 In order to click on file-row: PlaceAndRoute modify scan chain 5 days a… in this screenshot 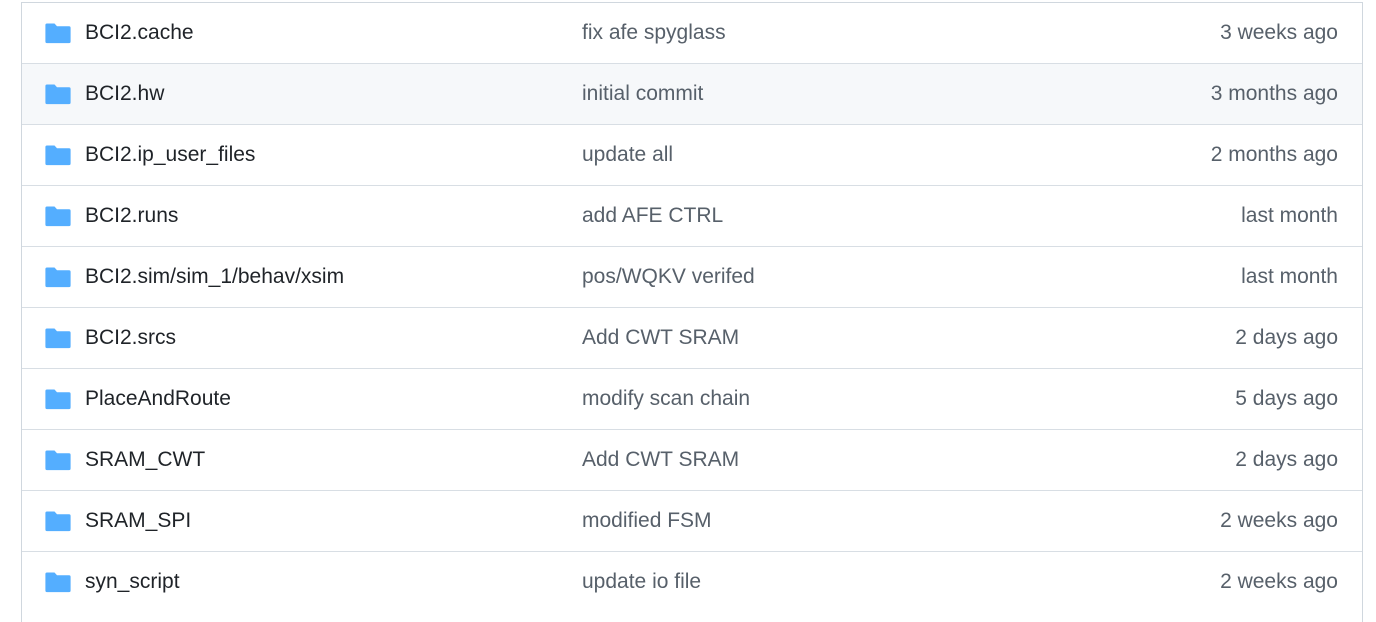, I will do `click(692, 398)`.